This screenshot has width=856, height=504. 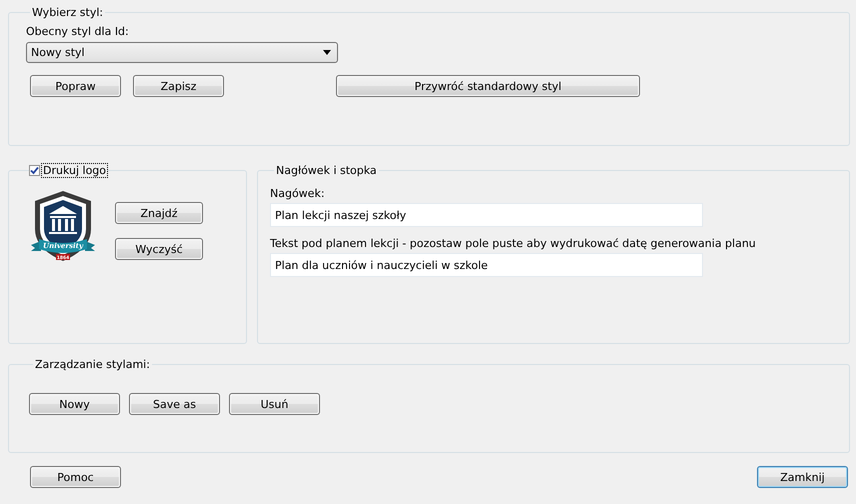 What do you see at coordinates (486, 215) in the screenshot?
I see `text-field: Plan lekcji naszej szkoły` at bounding box center [486, 215].